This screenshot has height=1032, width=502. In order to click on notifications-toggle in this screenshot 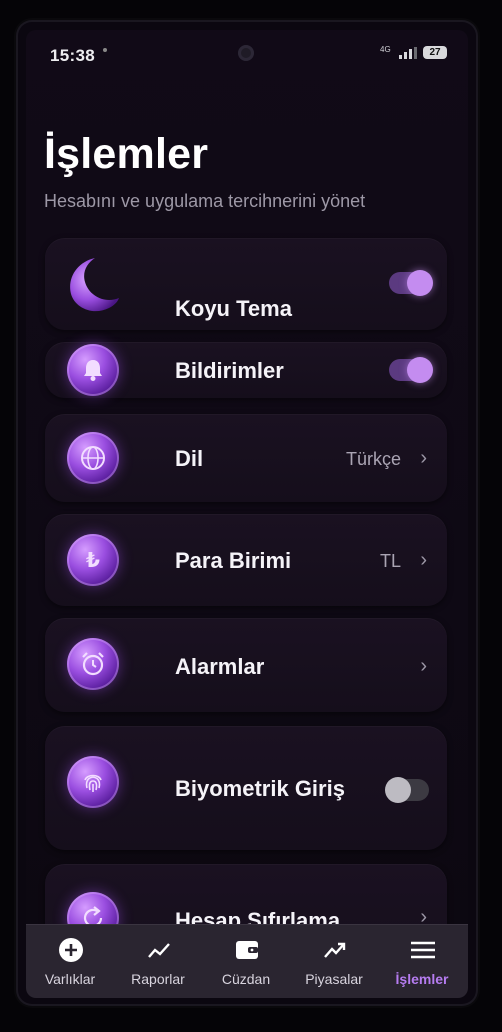, I will do `click(411, 370)`.